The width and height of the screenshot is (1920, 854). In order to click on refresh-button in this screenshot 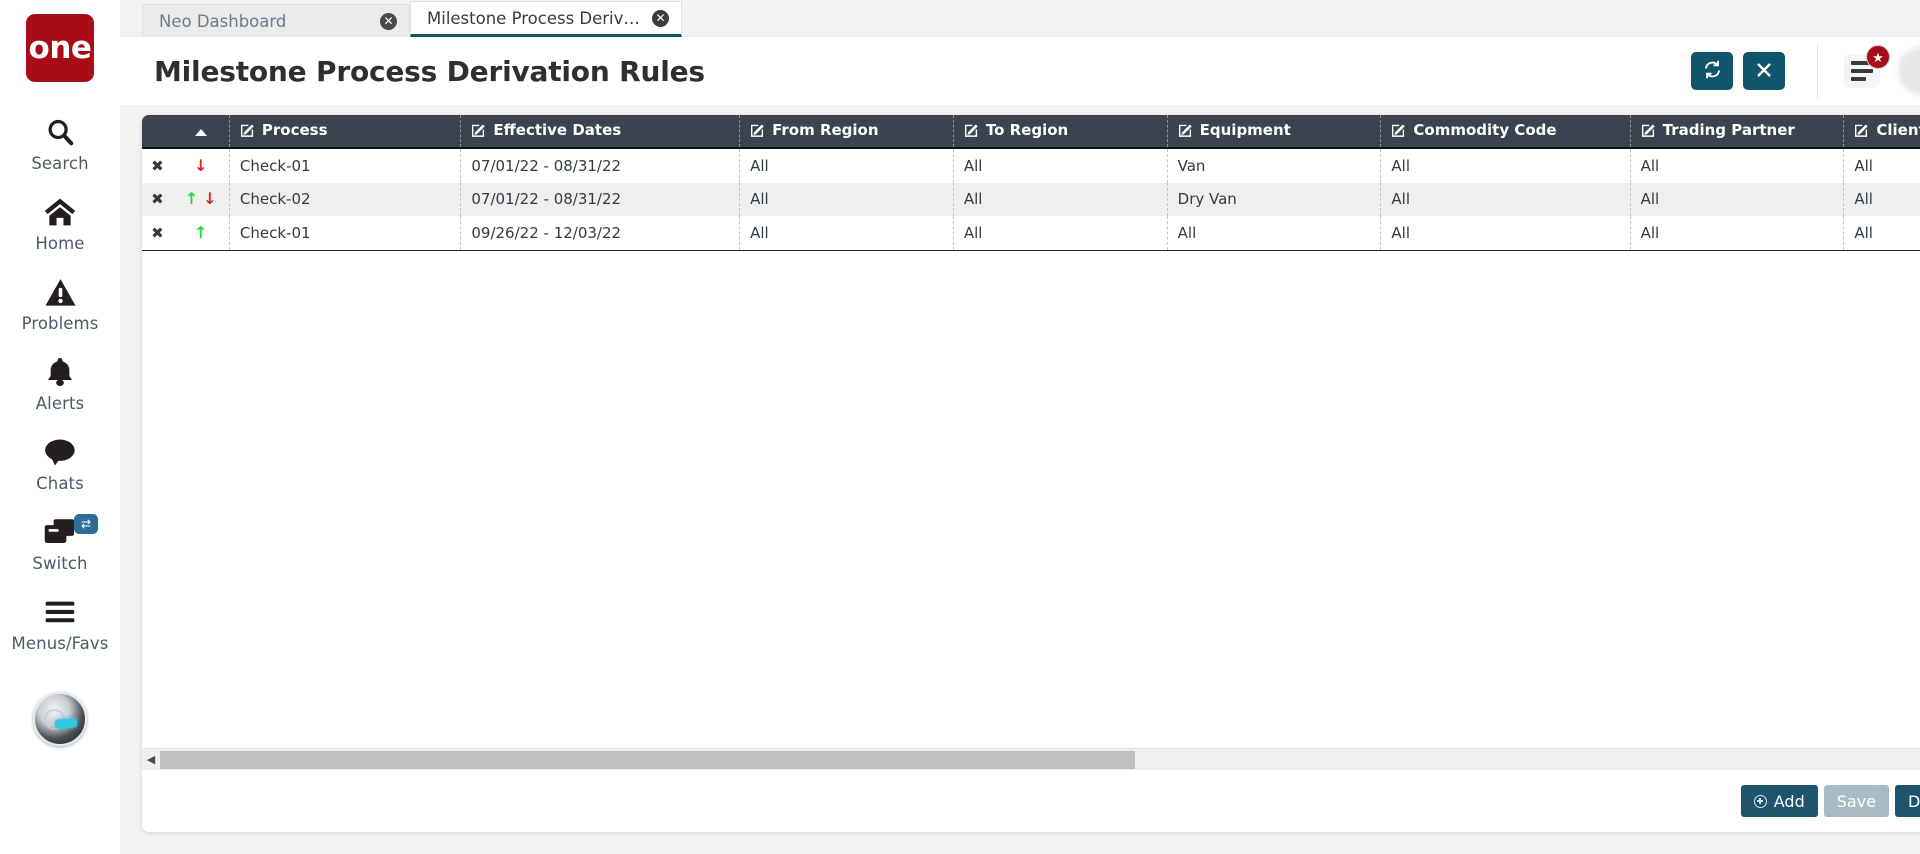, I will do `click(1712, 71)`.